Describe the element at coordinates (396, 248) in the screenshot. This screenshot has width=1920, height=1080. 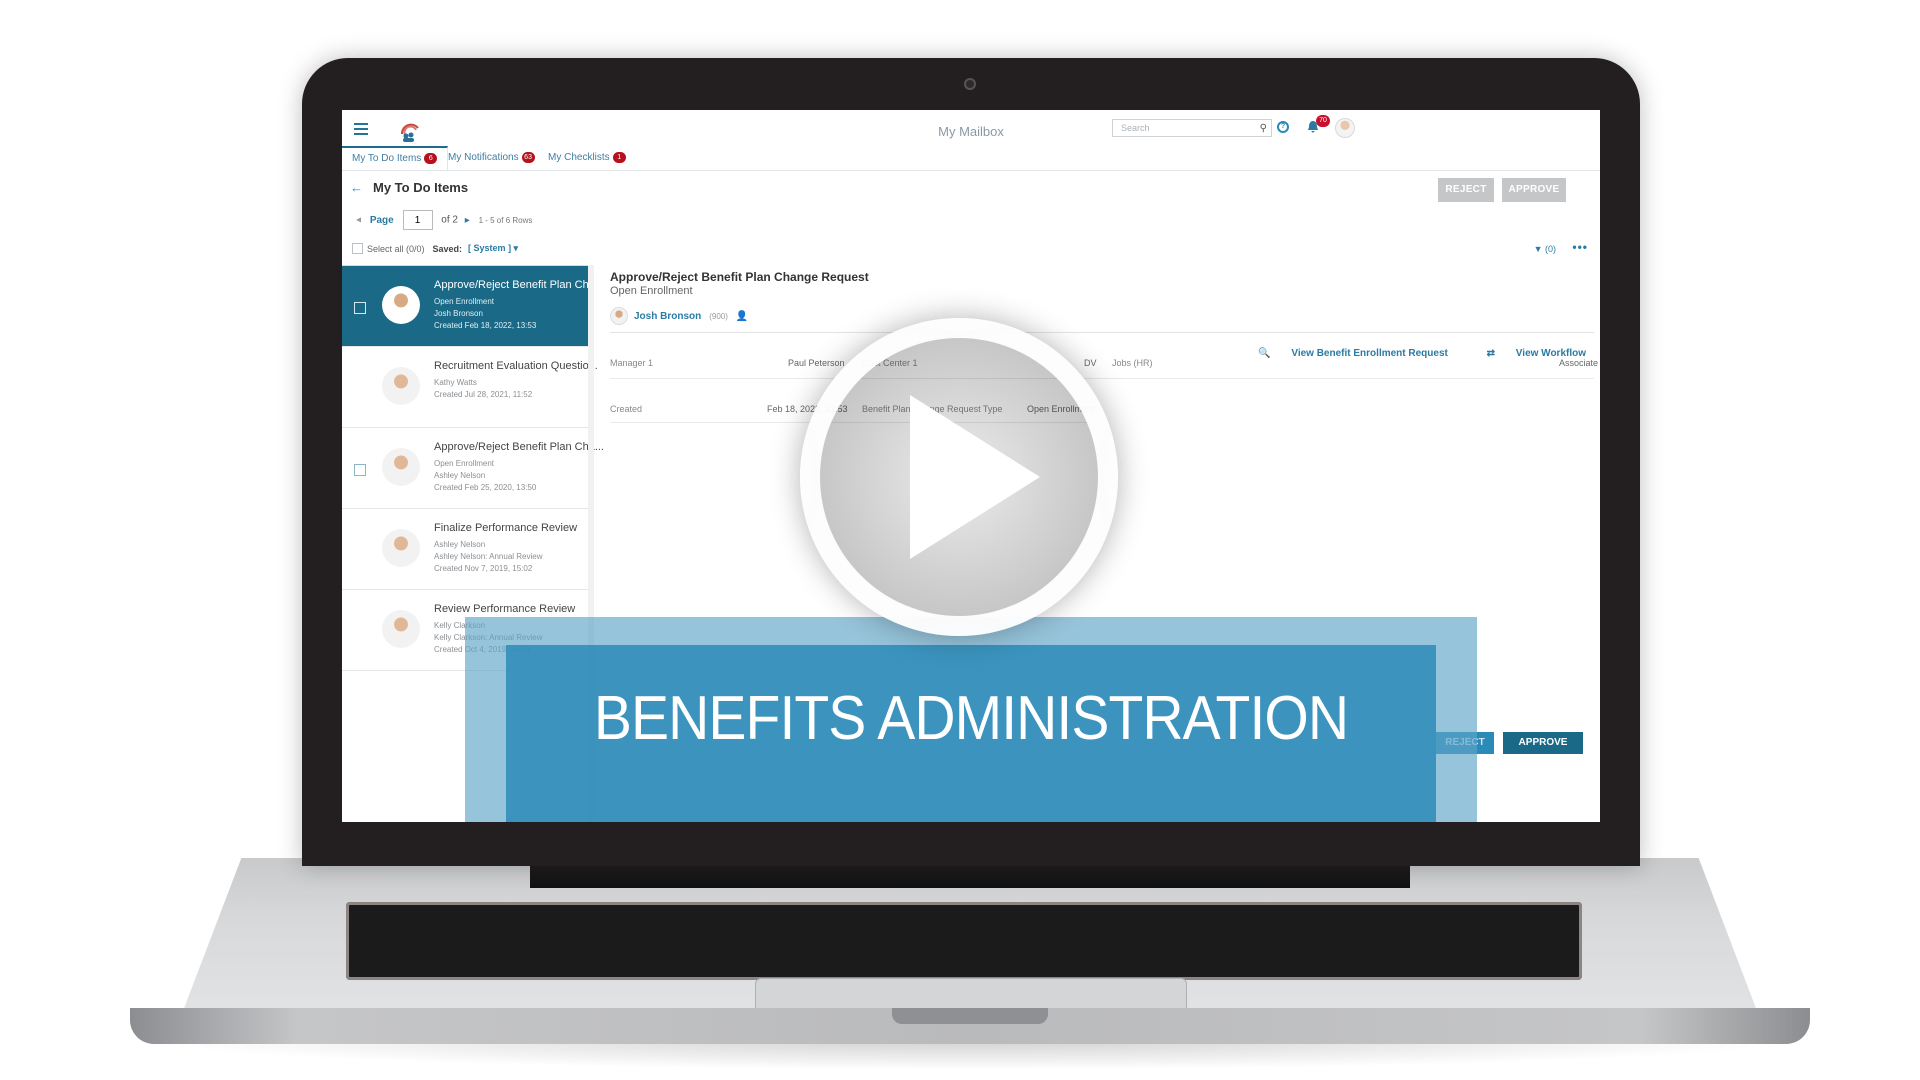
I see `select-all-label: Select all (0/0)` at that location.